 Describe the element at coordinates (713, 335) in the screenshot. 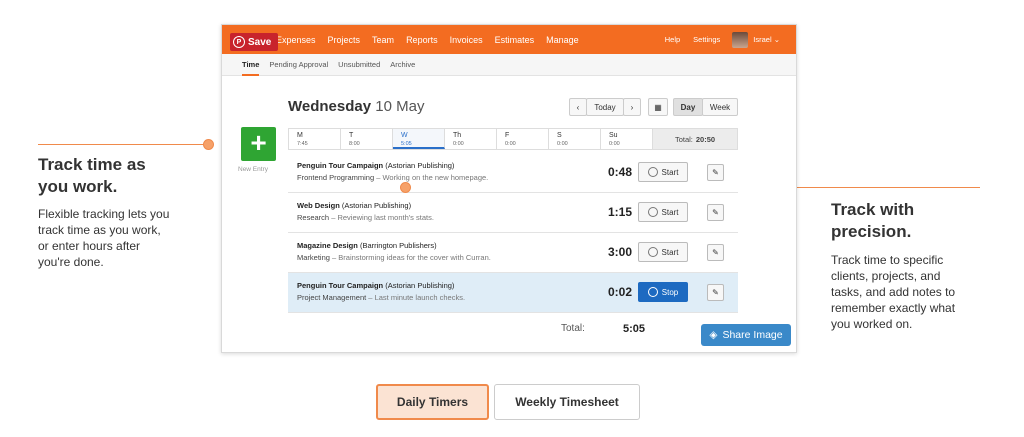

I see `layers-icon: ◈` at that location.